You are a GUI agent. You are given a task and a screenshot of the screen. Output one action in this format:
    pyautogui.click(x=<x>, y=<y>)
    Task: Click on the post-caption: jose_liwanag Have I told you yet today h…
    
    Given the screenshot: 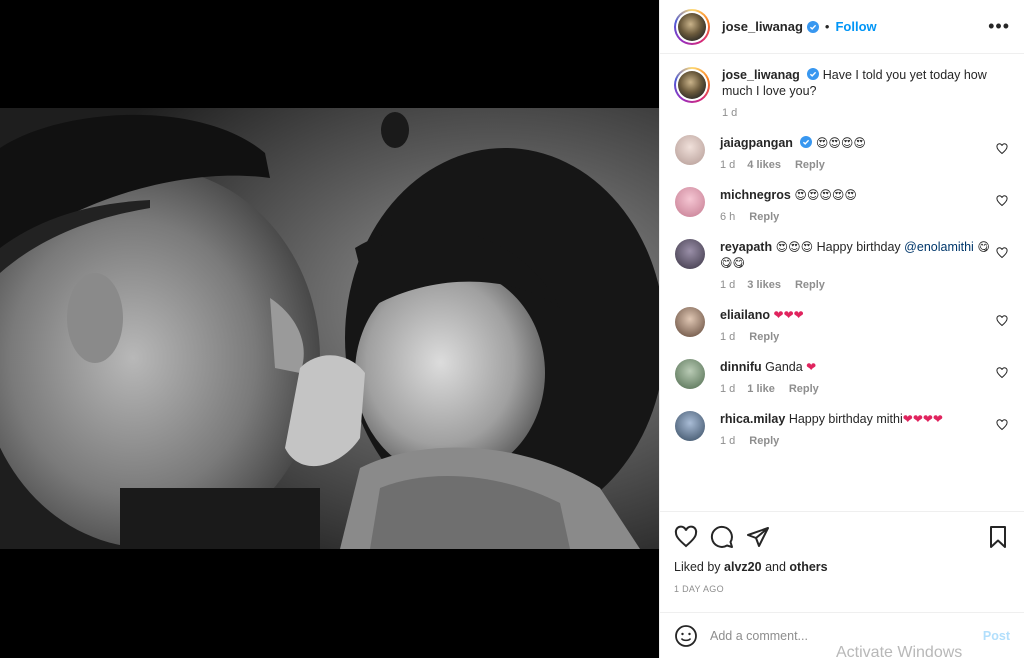 What is the action you would take?
    pyautogui.click(x=842, y=94)
    